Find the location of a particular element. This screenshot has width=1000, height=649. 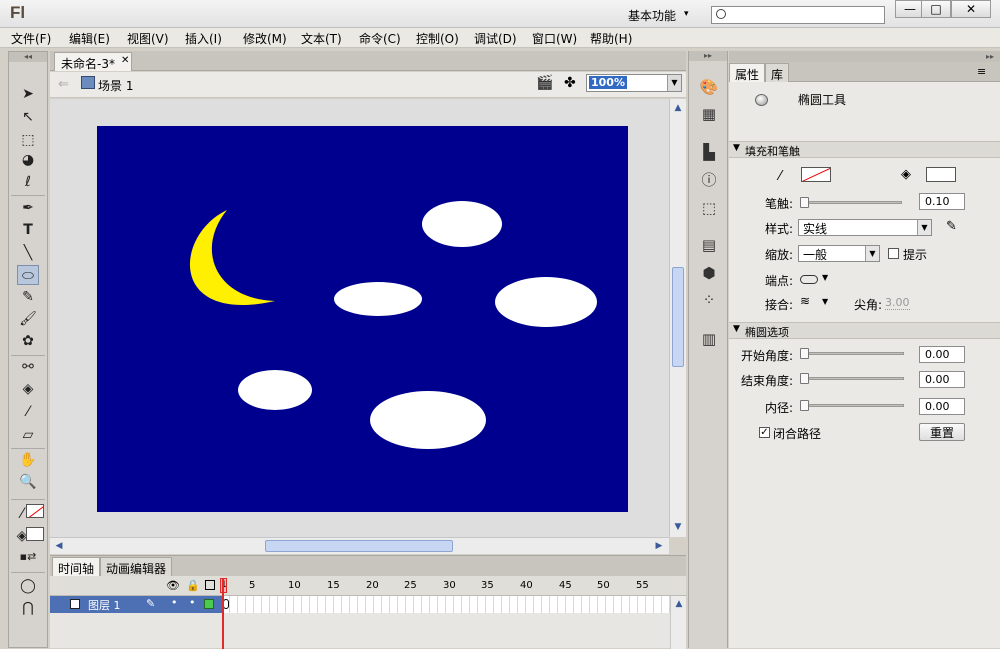

scroll-down-icon: ▼ is located at coordinates (678, 527).